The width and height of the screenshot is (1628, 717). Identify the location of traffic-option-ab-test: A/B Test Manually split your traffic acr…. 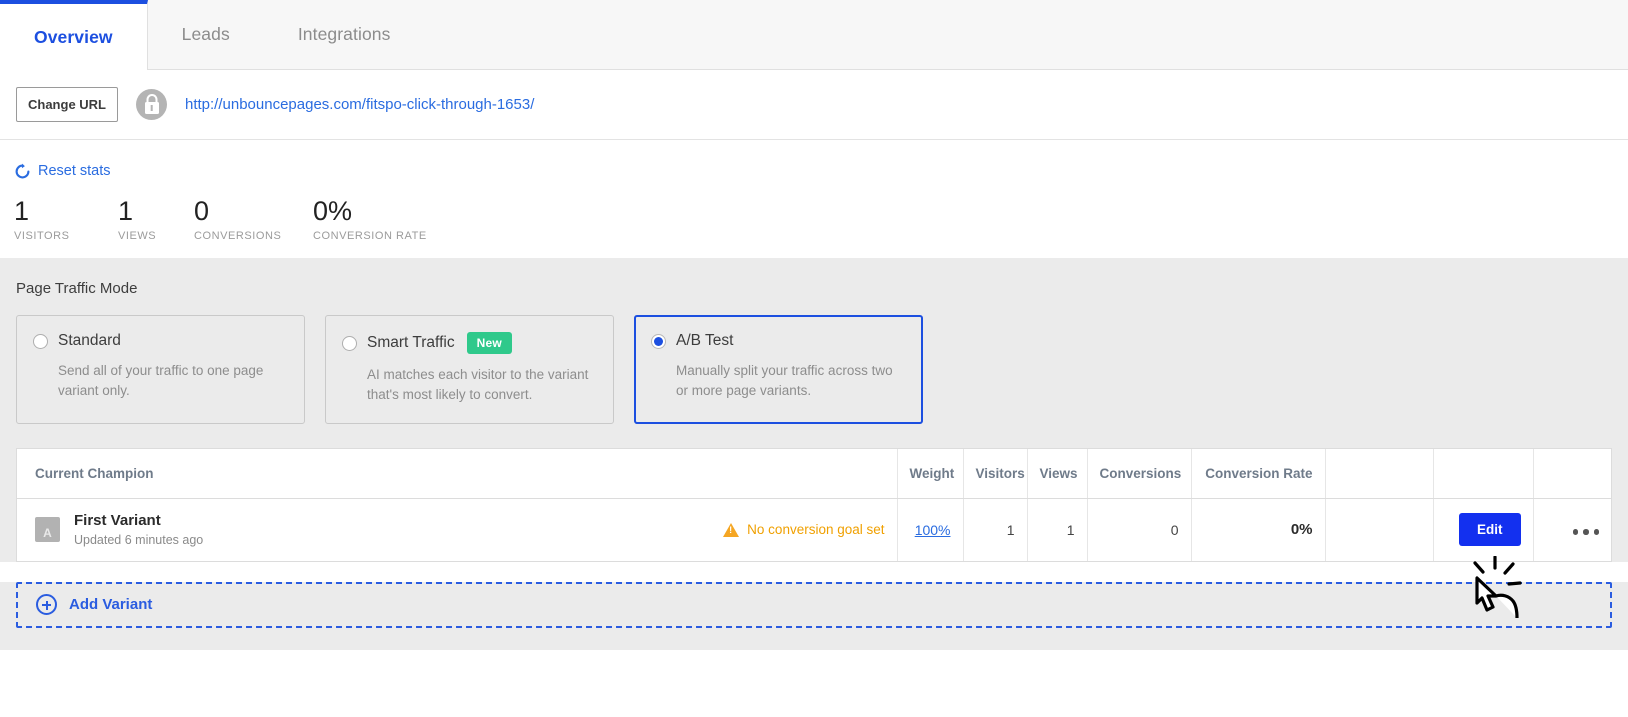
(778, 369).